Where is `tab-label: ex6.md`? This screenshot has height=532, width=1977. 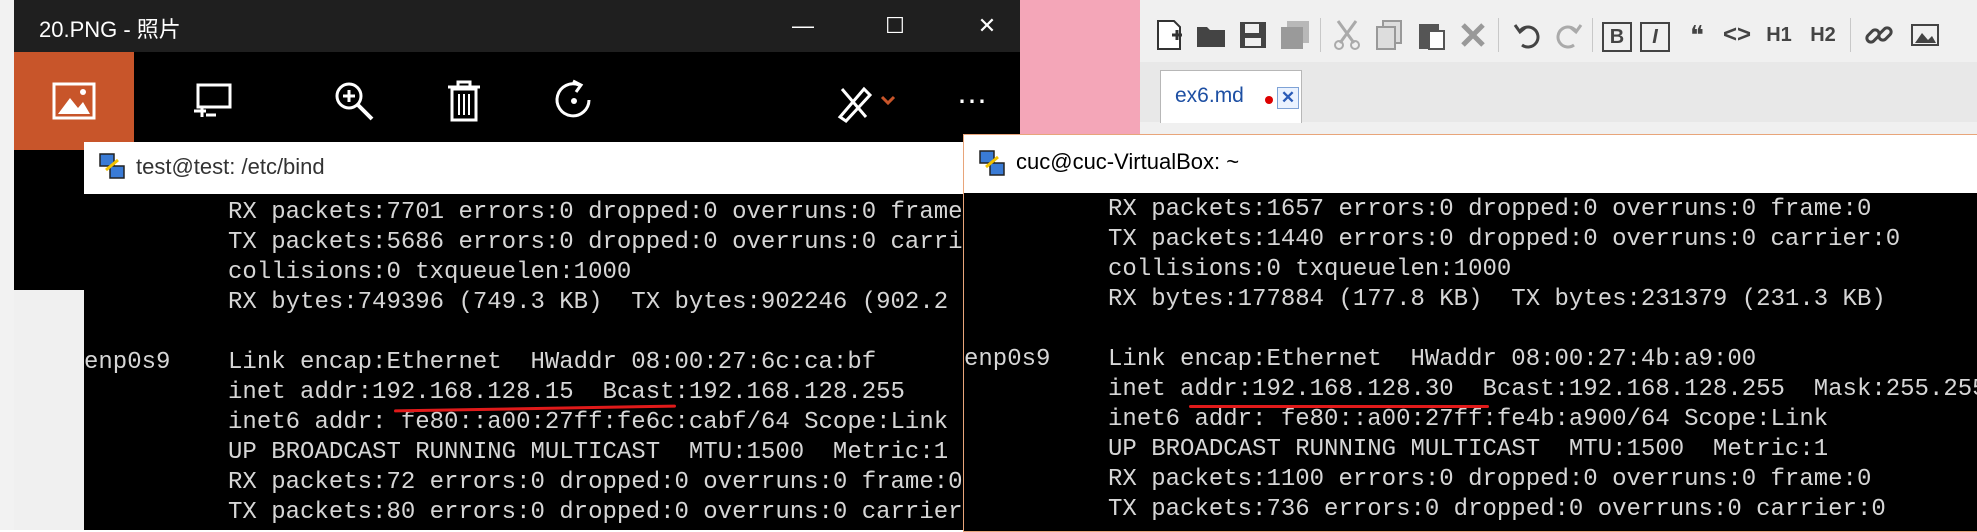
tab-label: ex6.md is located at coordinates (1209, 95).